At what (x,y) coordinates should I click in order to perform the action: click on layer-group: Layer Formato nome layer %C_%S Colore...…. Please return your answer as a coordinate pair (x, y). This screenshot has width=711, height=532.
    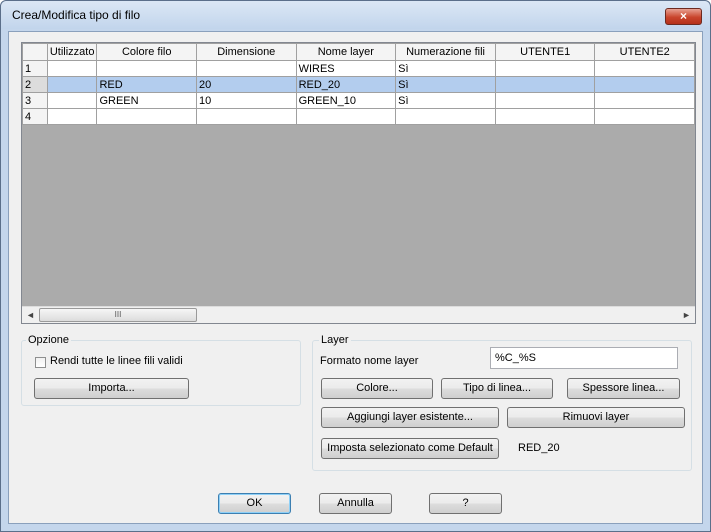
    Looking at the image, I should click on (502, 402).